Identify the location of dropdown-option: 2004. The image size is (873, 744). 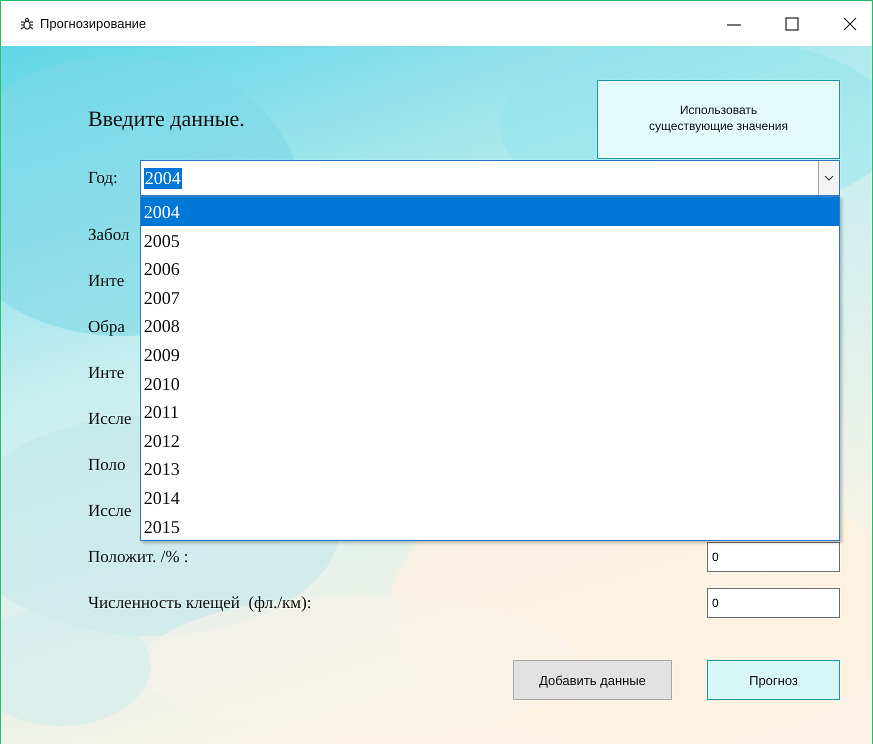
(489, 211).